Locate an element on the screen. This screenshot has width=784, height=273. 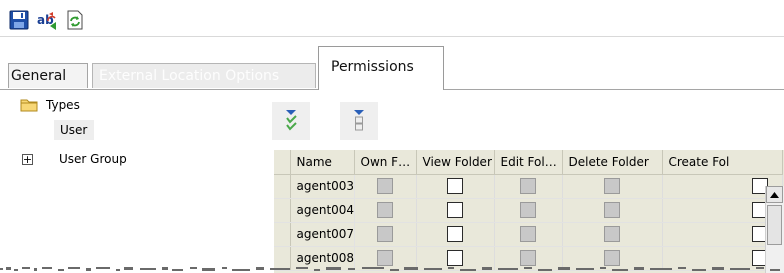
check-all-button is located at coordinates (291, 121).